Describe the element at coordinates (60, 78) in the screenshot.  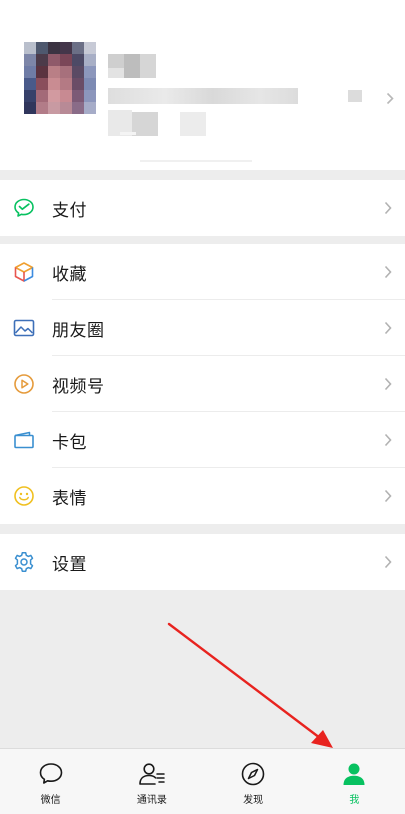
I see `avatar` at that location.